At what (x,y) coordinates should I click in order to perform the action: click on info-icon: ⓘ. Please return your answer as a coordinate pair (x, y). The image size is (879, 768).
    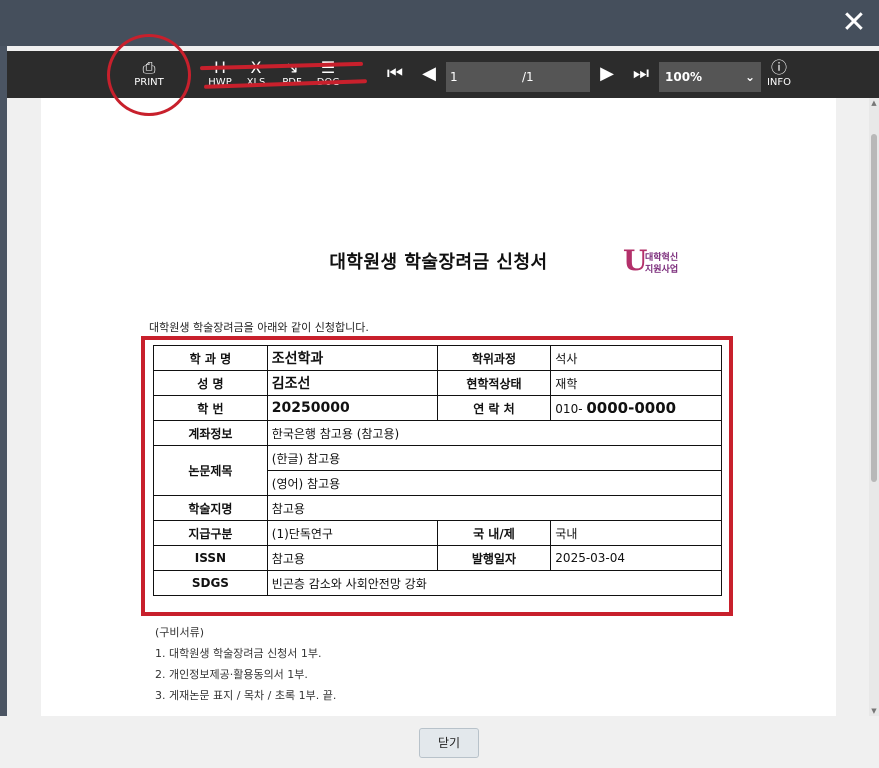
    Looking at the image, I should click on (778, 67).